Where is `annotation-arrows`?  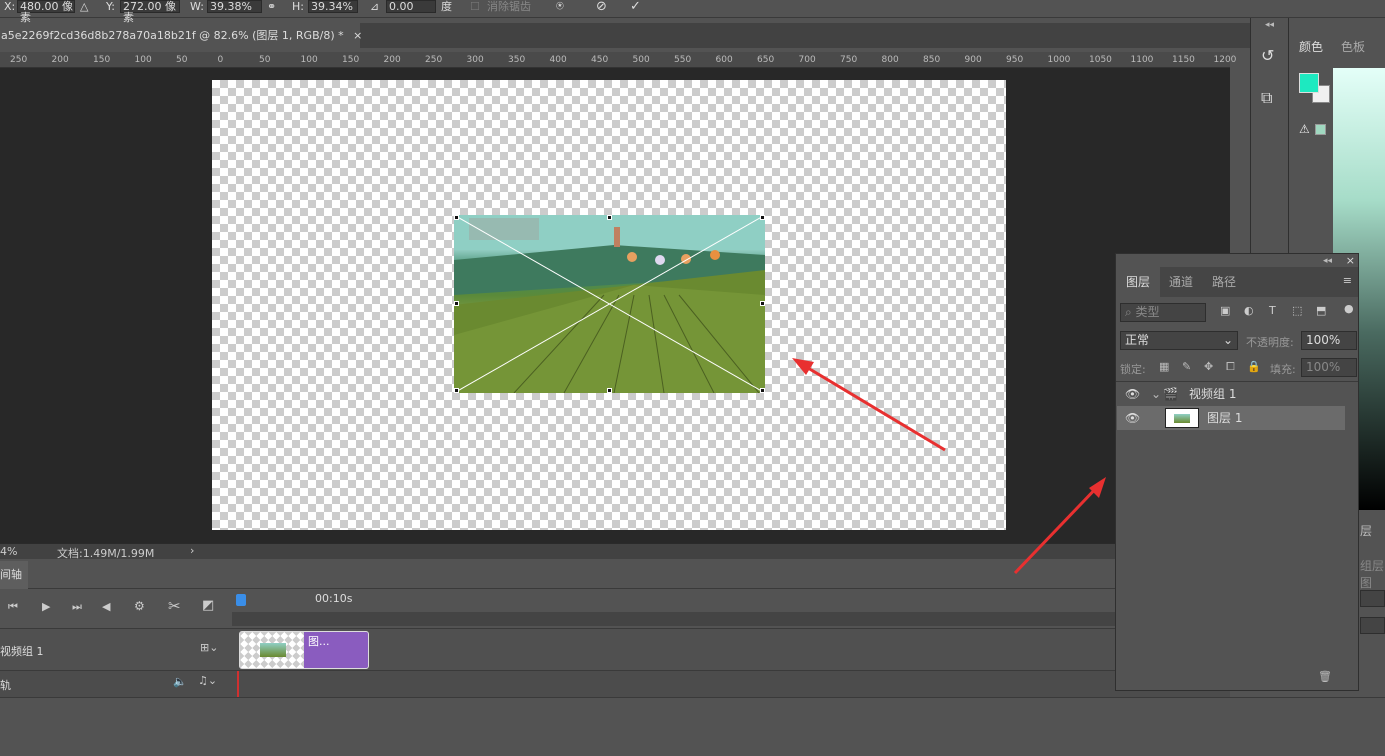 annotation-arrows is located at coordinates (949, 466).